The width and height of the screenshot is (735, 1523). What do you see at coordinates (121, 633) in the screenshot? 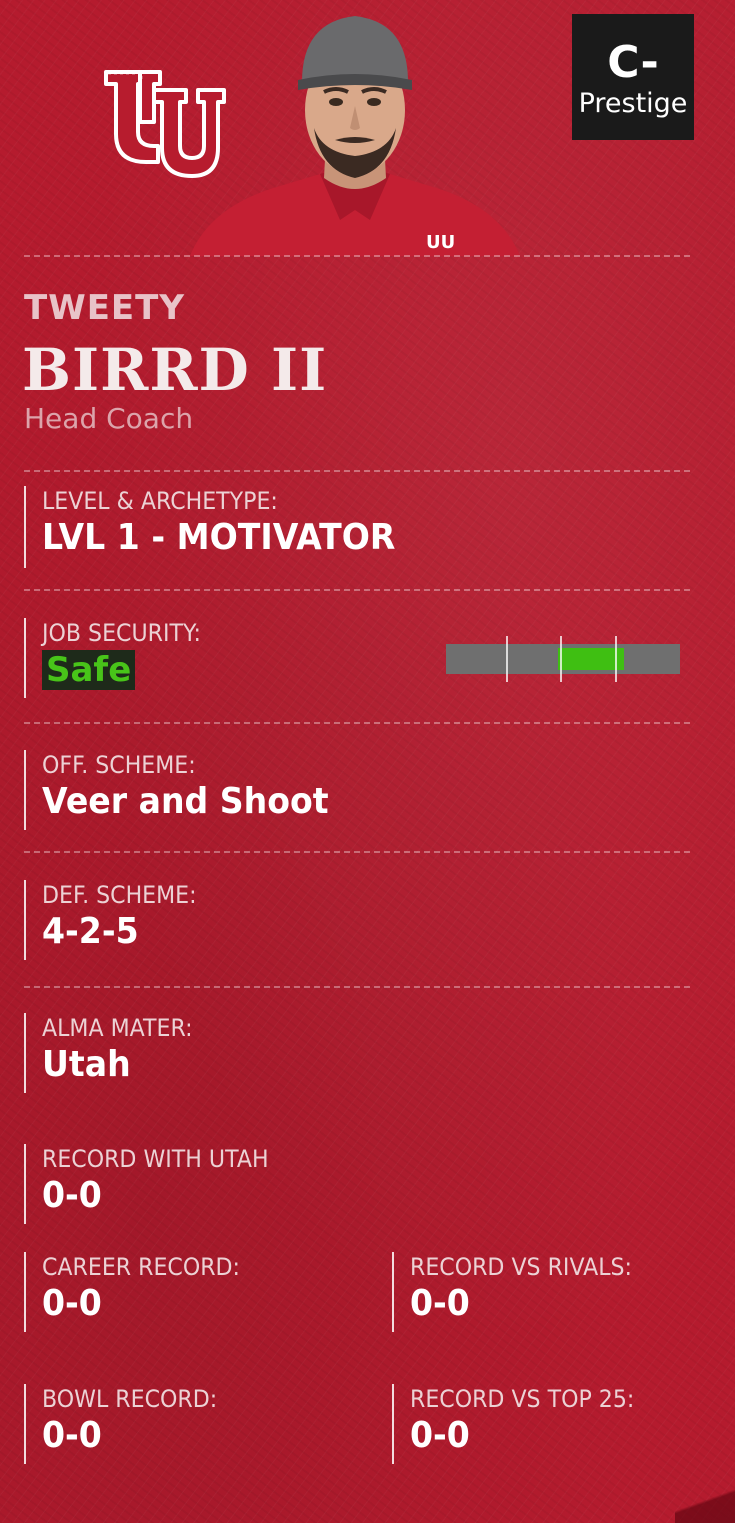
I see `field-label: JOB SECURITY:` at bounding box center [121, 633].